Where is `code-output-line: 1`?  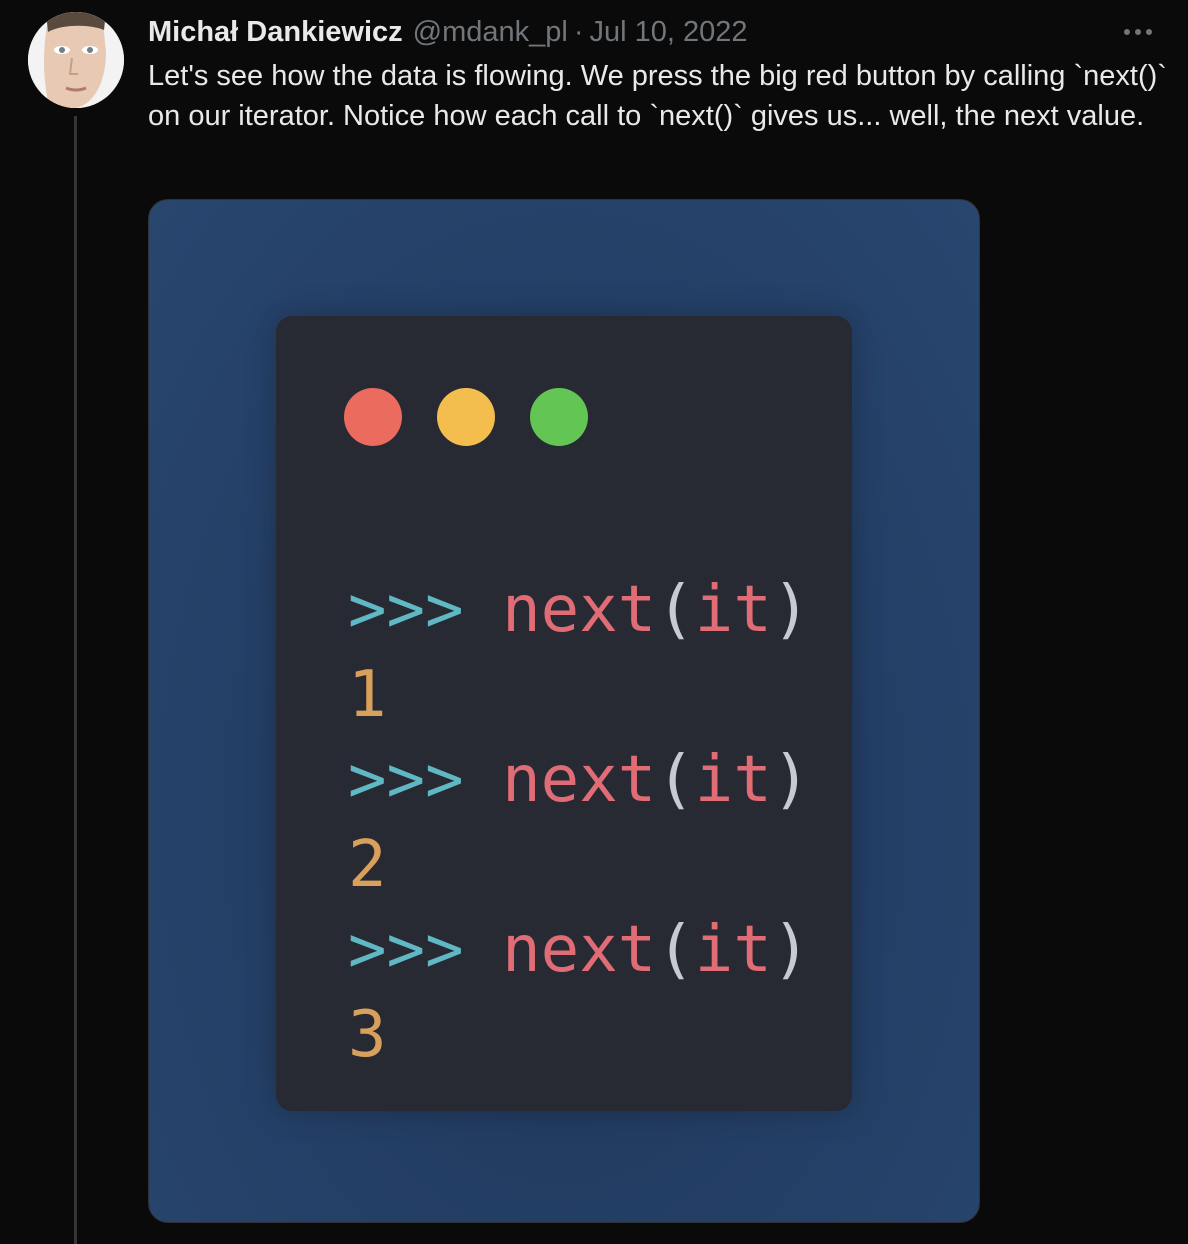
code-output-line: 1 is located at coordinates (579, 695).